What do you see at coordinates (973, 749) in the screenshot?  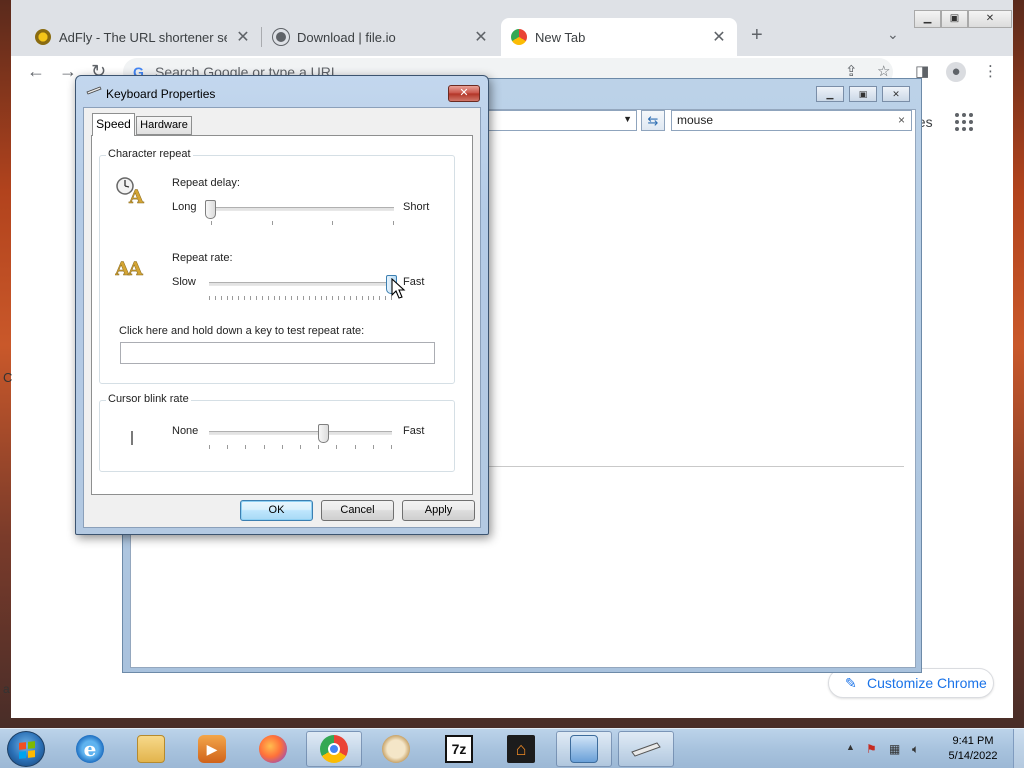 I see `system-clock: 9:41 PM 5/14/2022` at bounding box center [973, 749].